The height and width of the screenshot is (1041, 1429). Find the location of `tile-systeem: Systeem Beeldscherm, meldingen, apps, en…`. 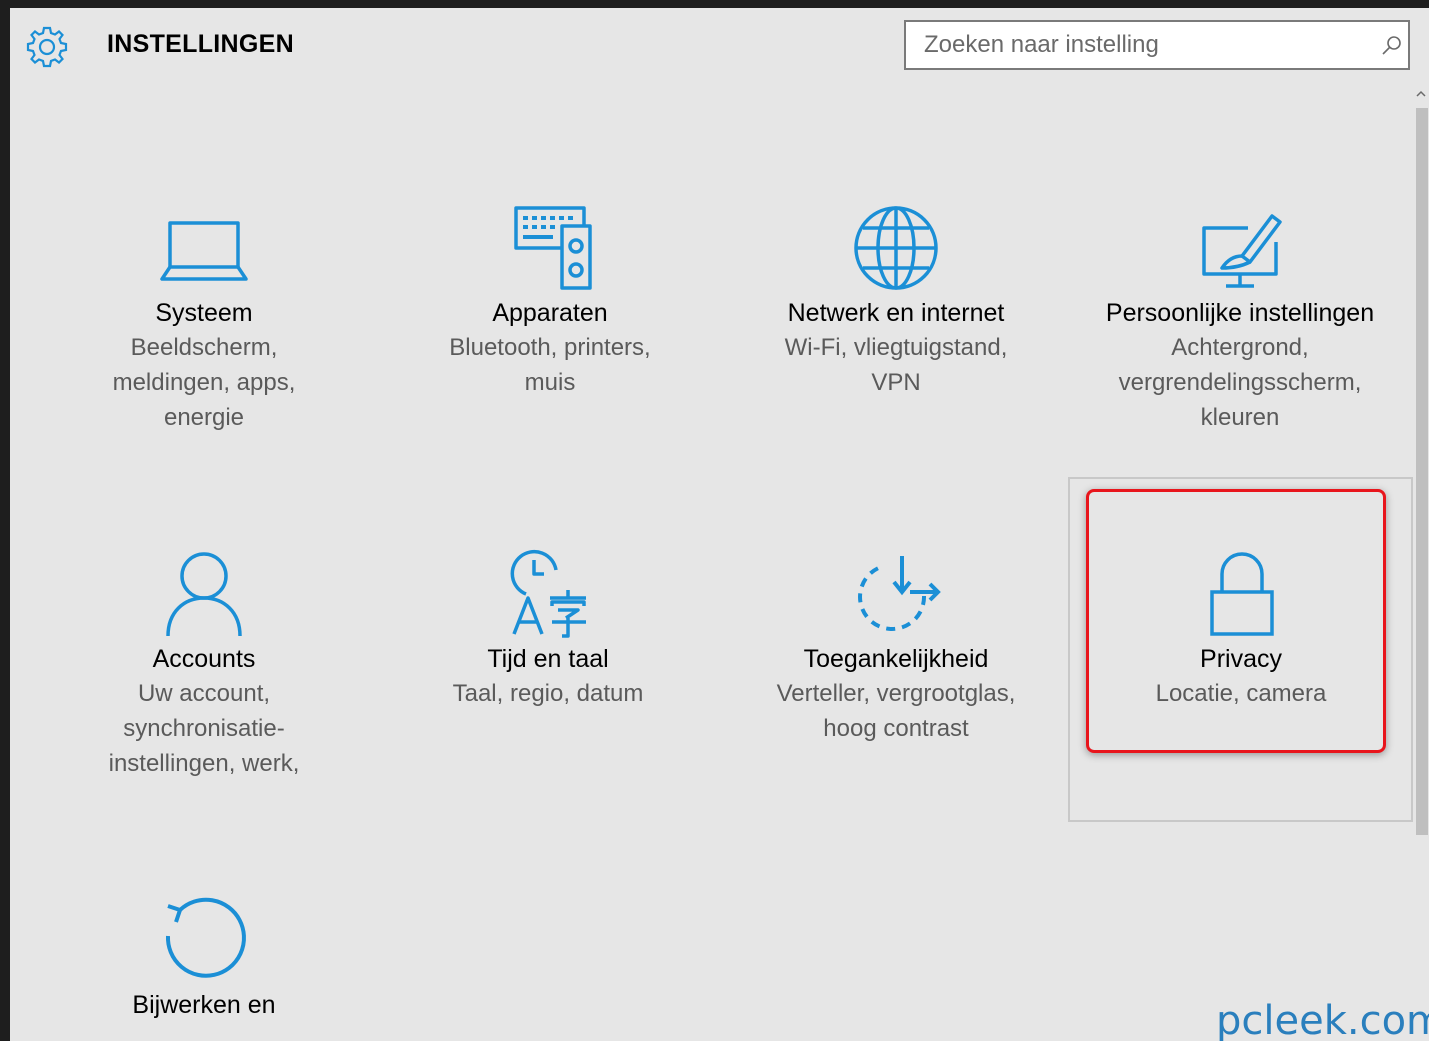

tile-systeem: Systeem Beeldscherm, meldingen, apps, en… is located at coordinates (204, 317).